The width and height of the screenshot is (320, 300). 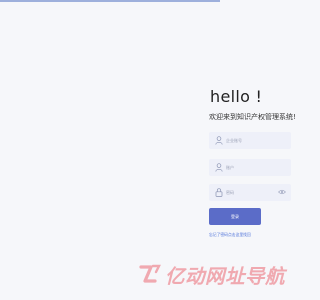 I want to click on account-field, so click(x=250, y=167).